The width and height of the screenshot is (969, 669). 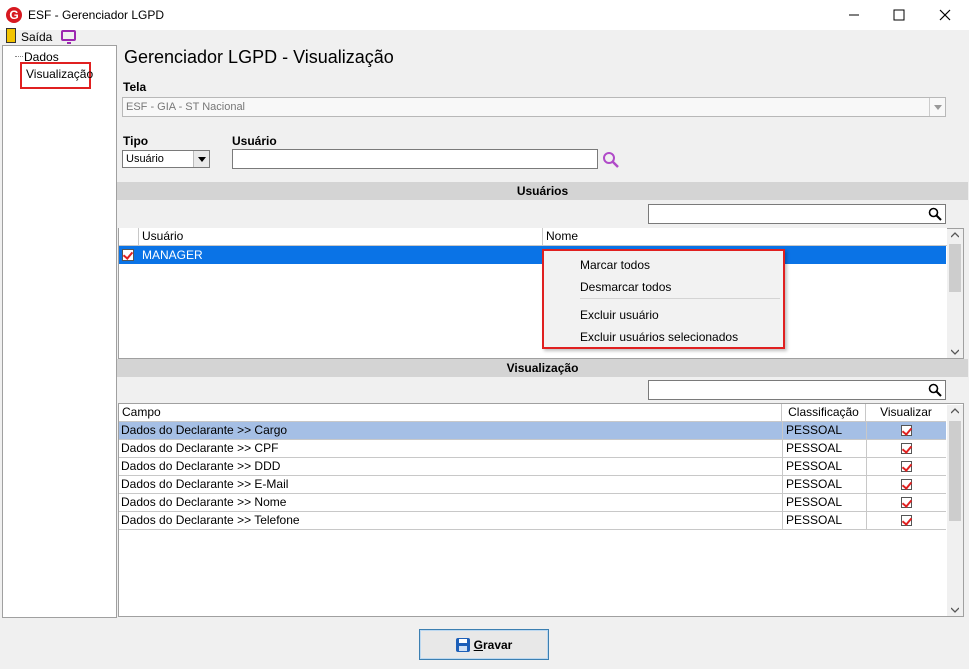 What do you see at coordinates (532, 467) in the screenshot?
I see `table-row: Dados do Declarante >> DDD PESSOAL` at bounding box center [532, 467].